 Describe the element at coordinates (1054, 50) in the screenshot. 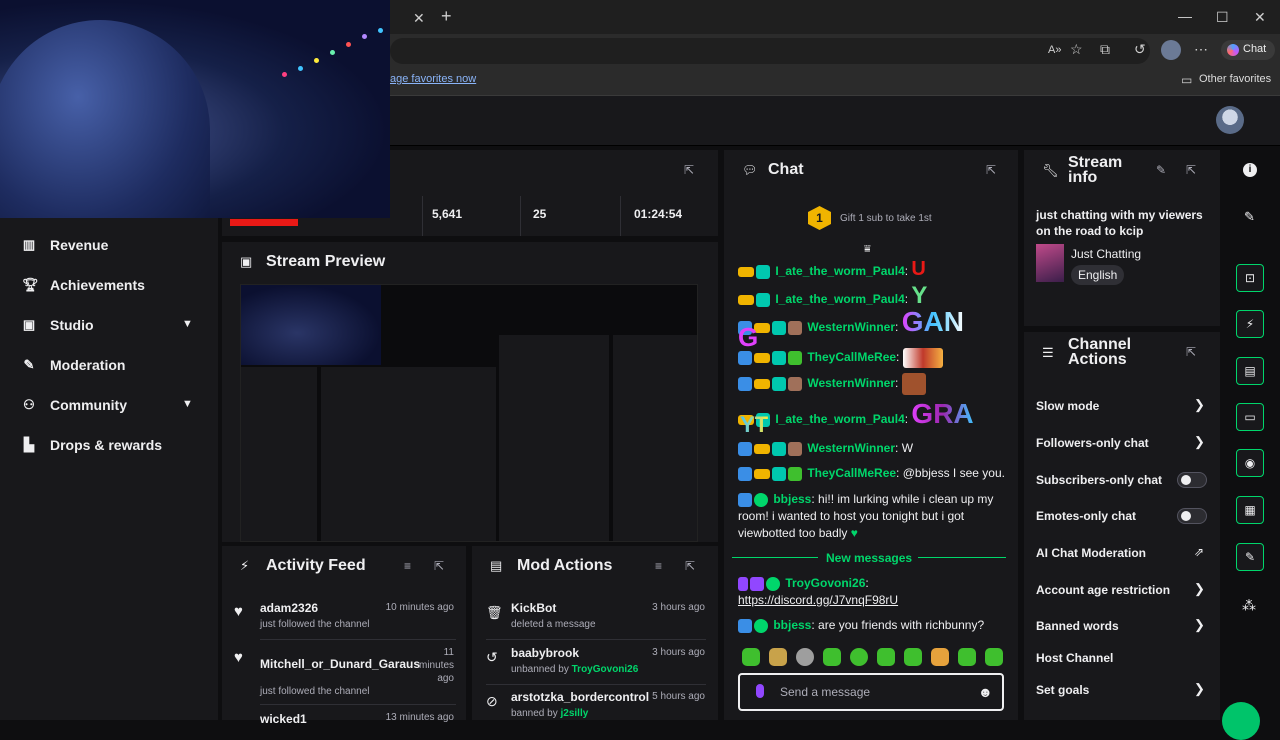

I see `read-aloud-icon: A»` at that location.